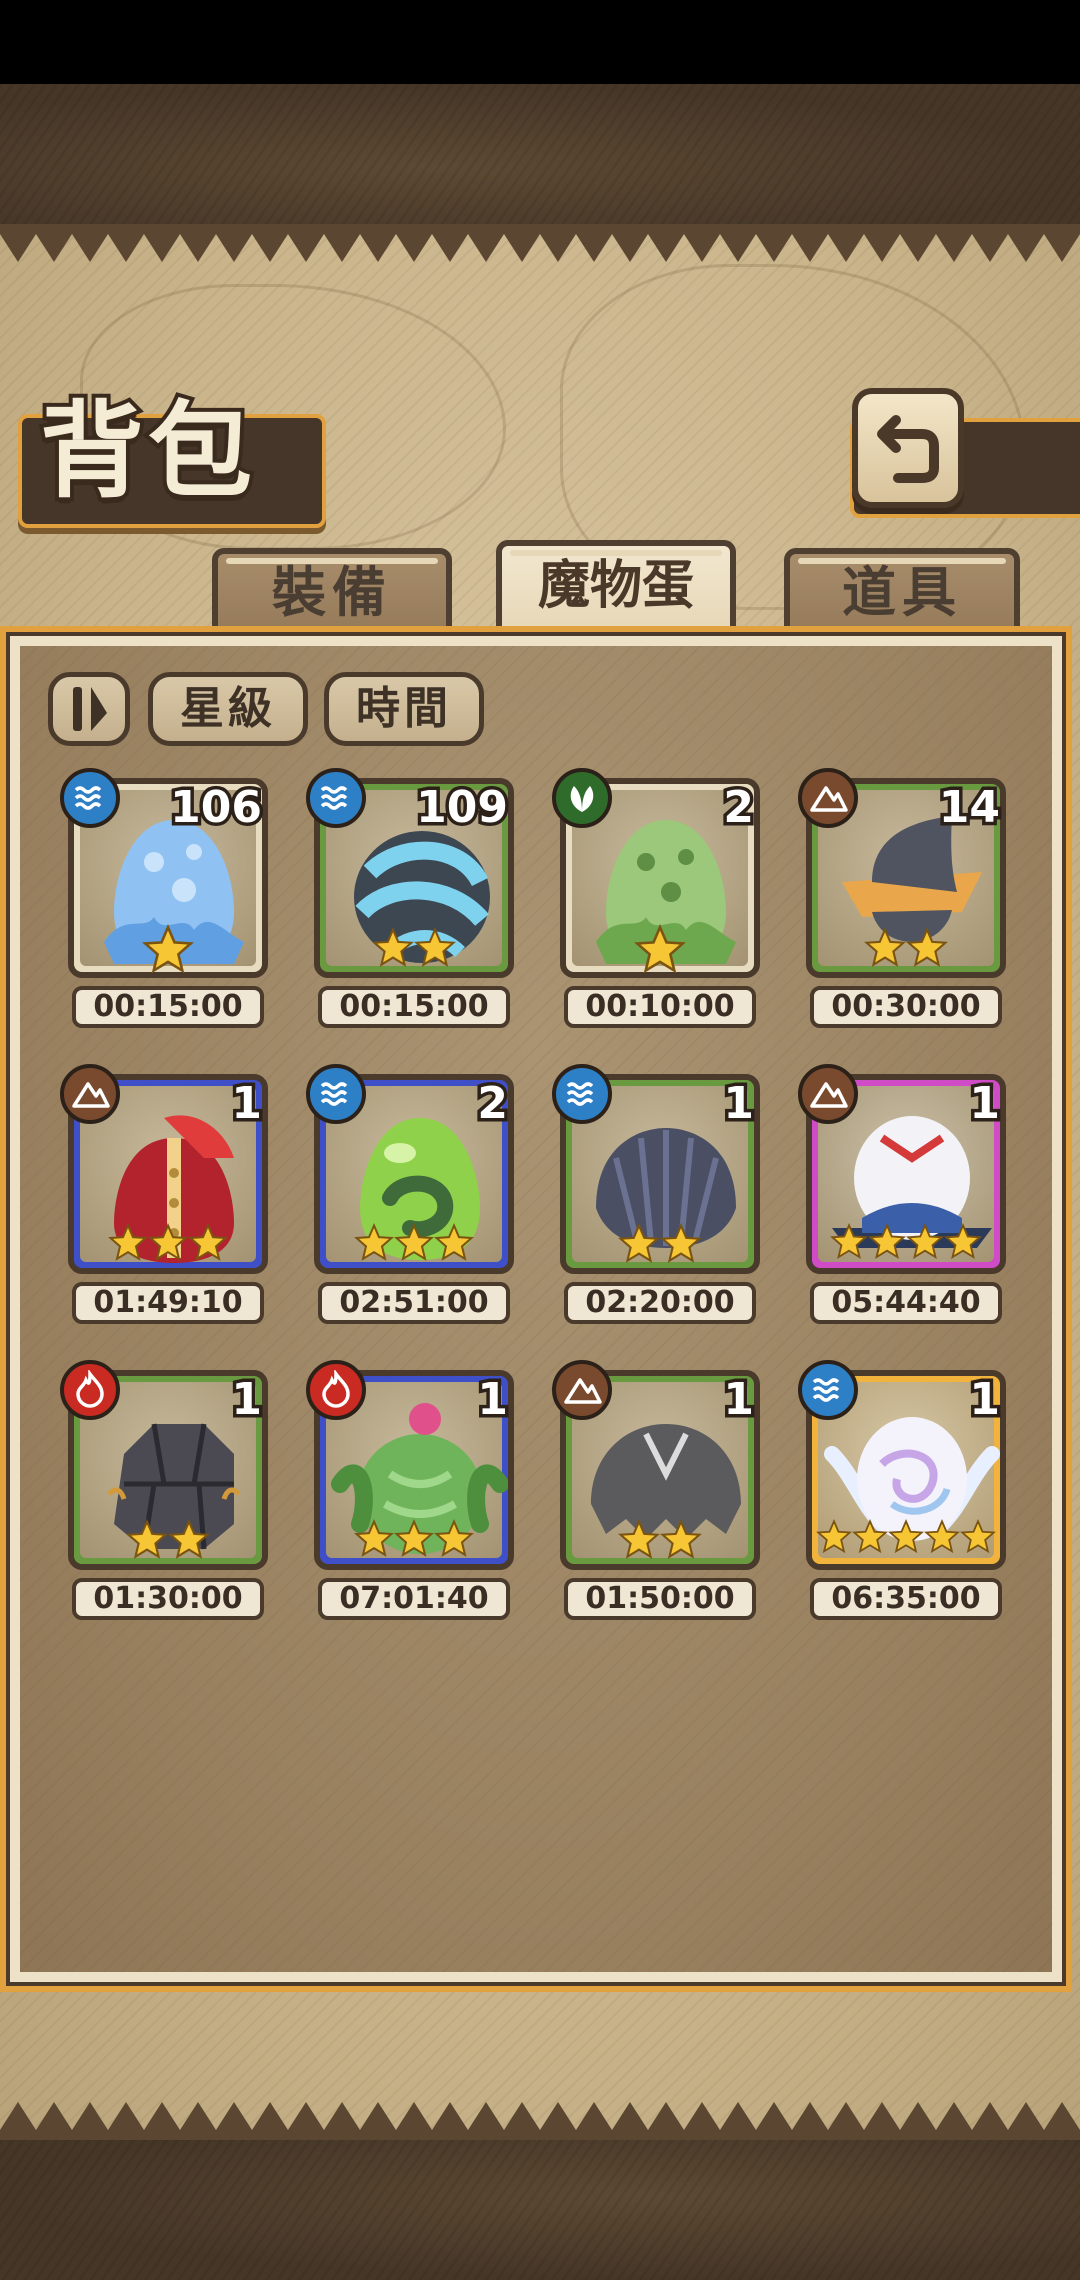  I want to click on sort-by-time-button: 時間, so click(404, 709).